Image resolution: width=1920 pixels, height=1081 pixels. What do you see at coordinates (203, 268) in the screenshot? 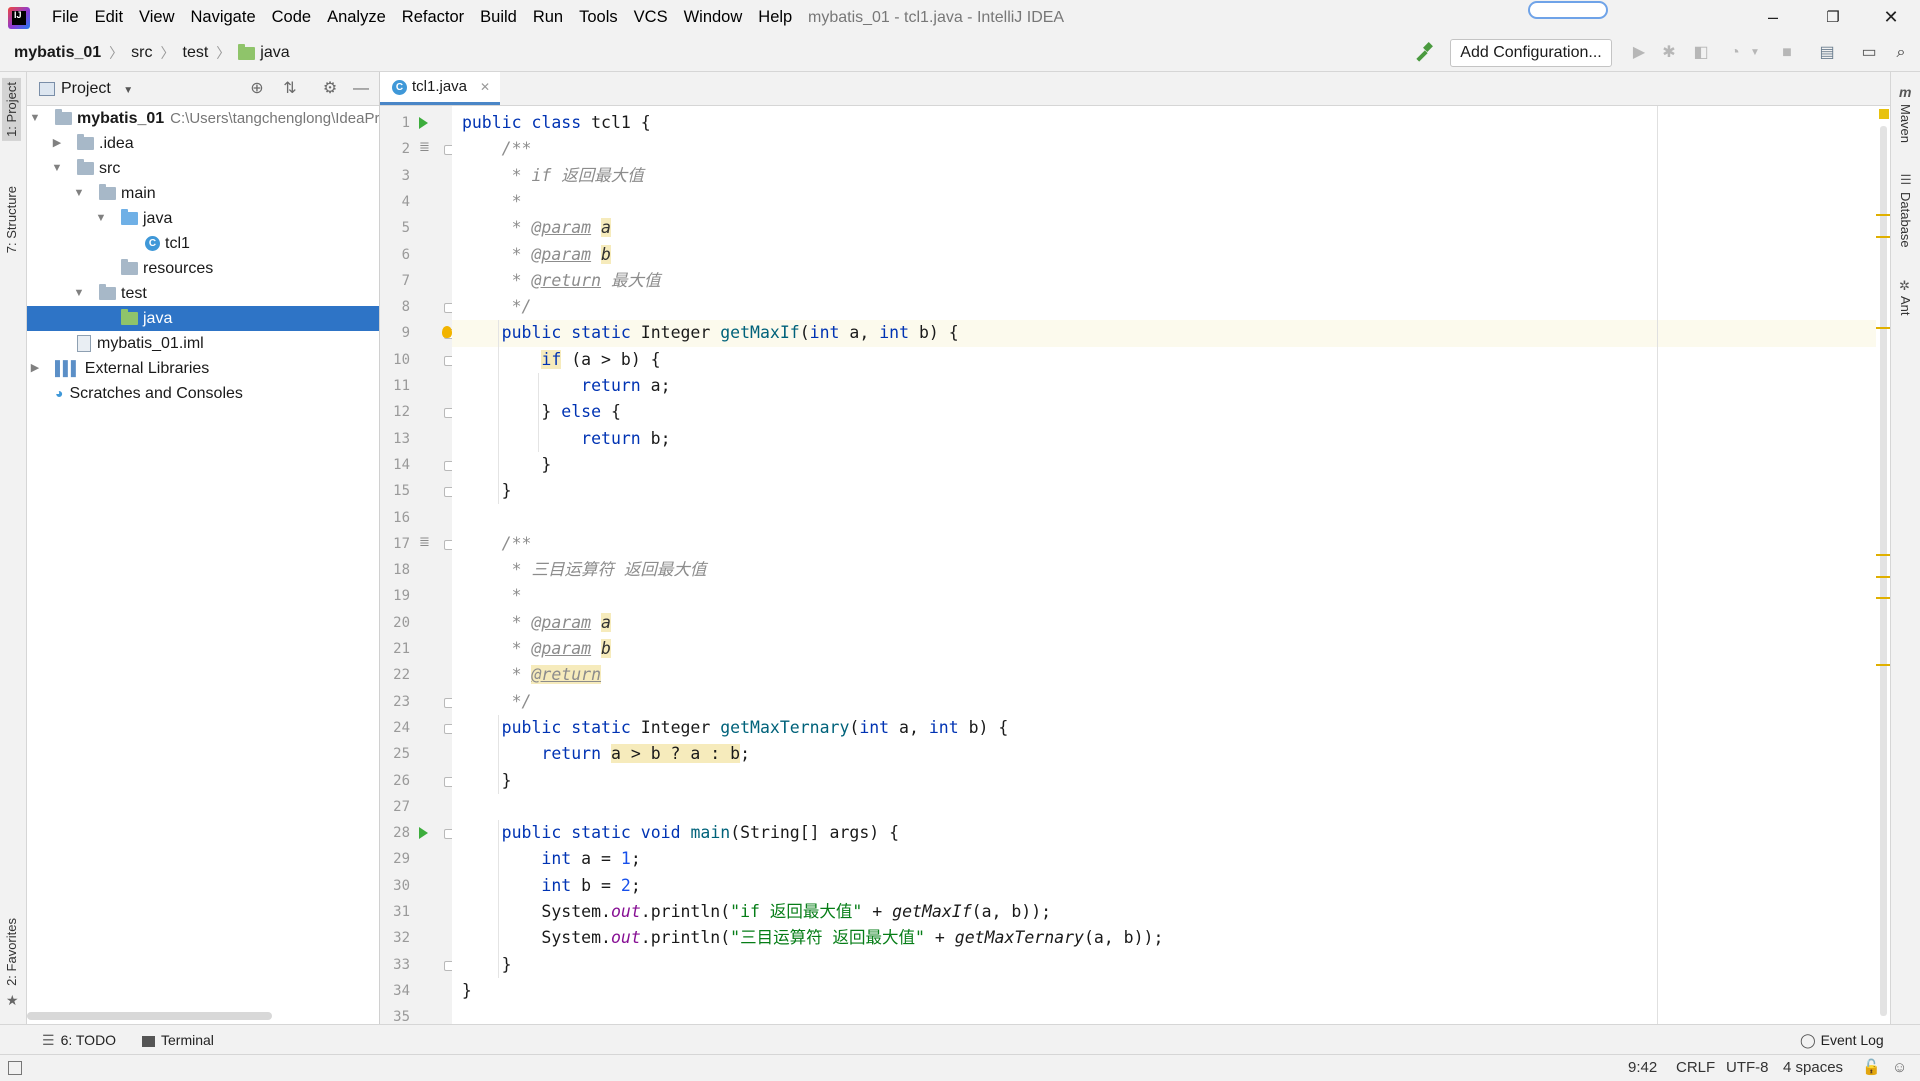
I see `tree-item-resources: resources` at bounding box center [203, 268].